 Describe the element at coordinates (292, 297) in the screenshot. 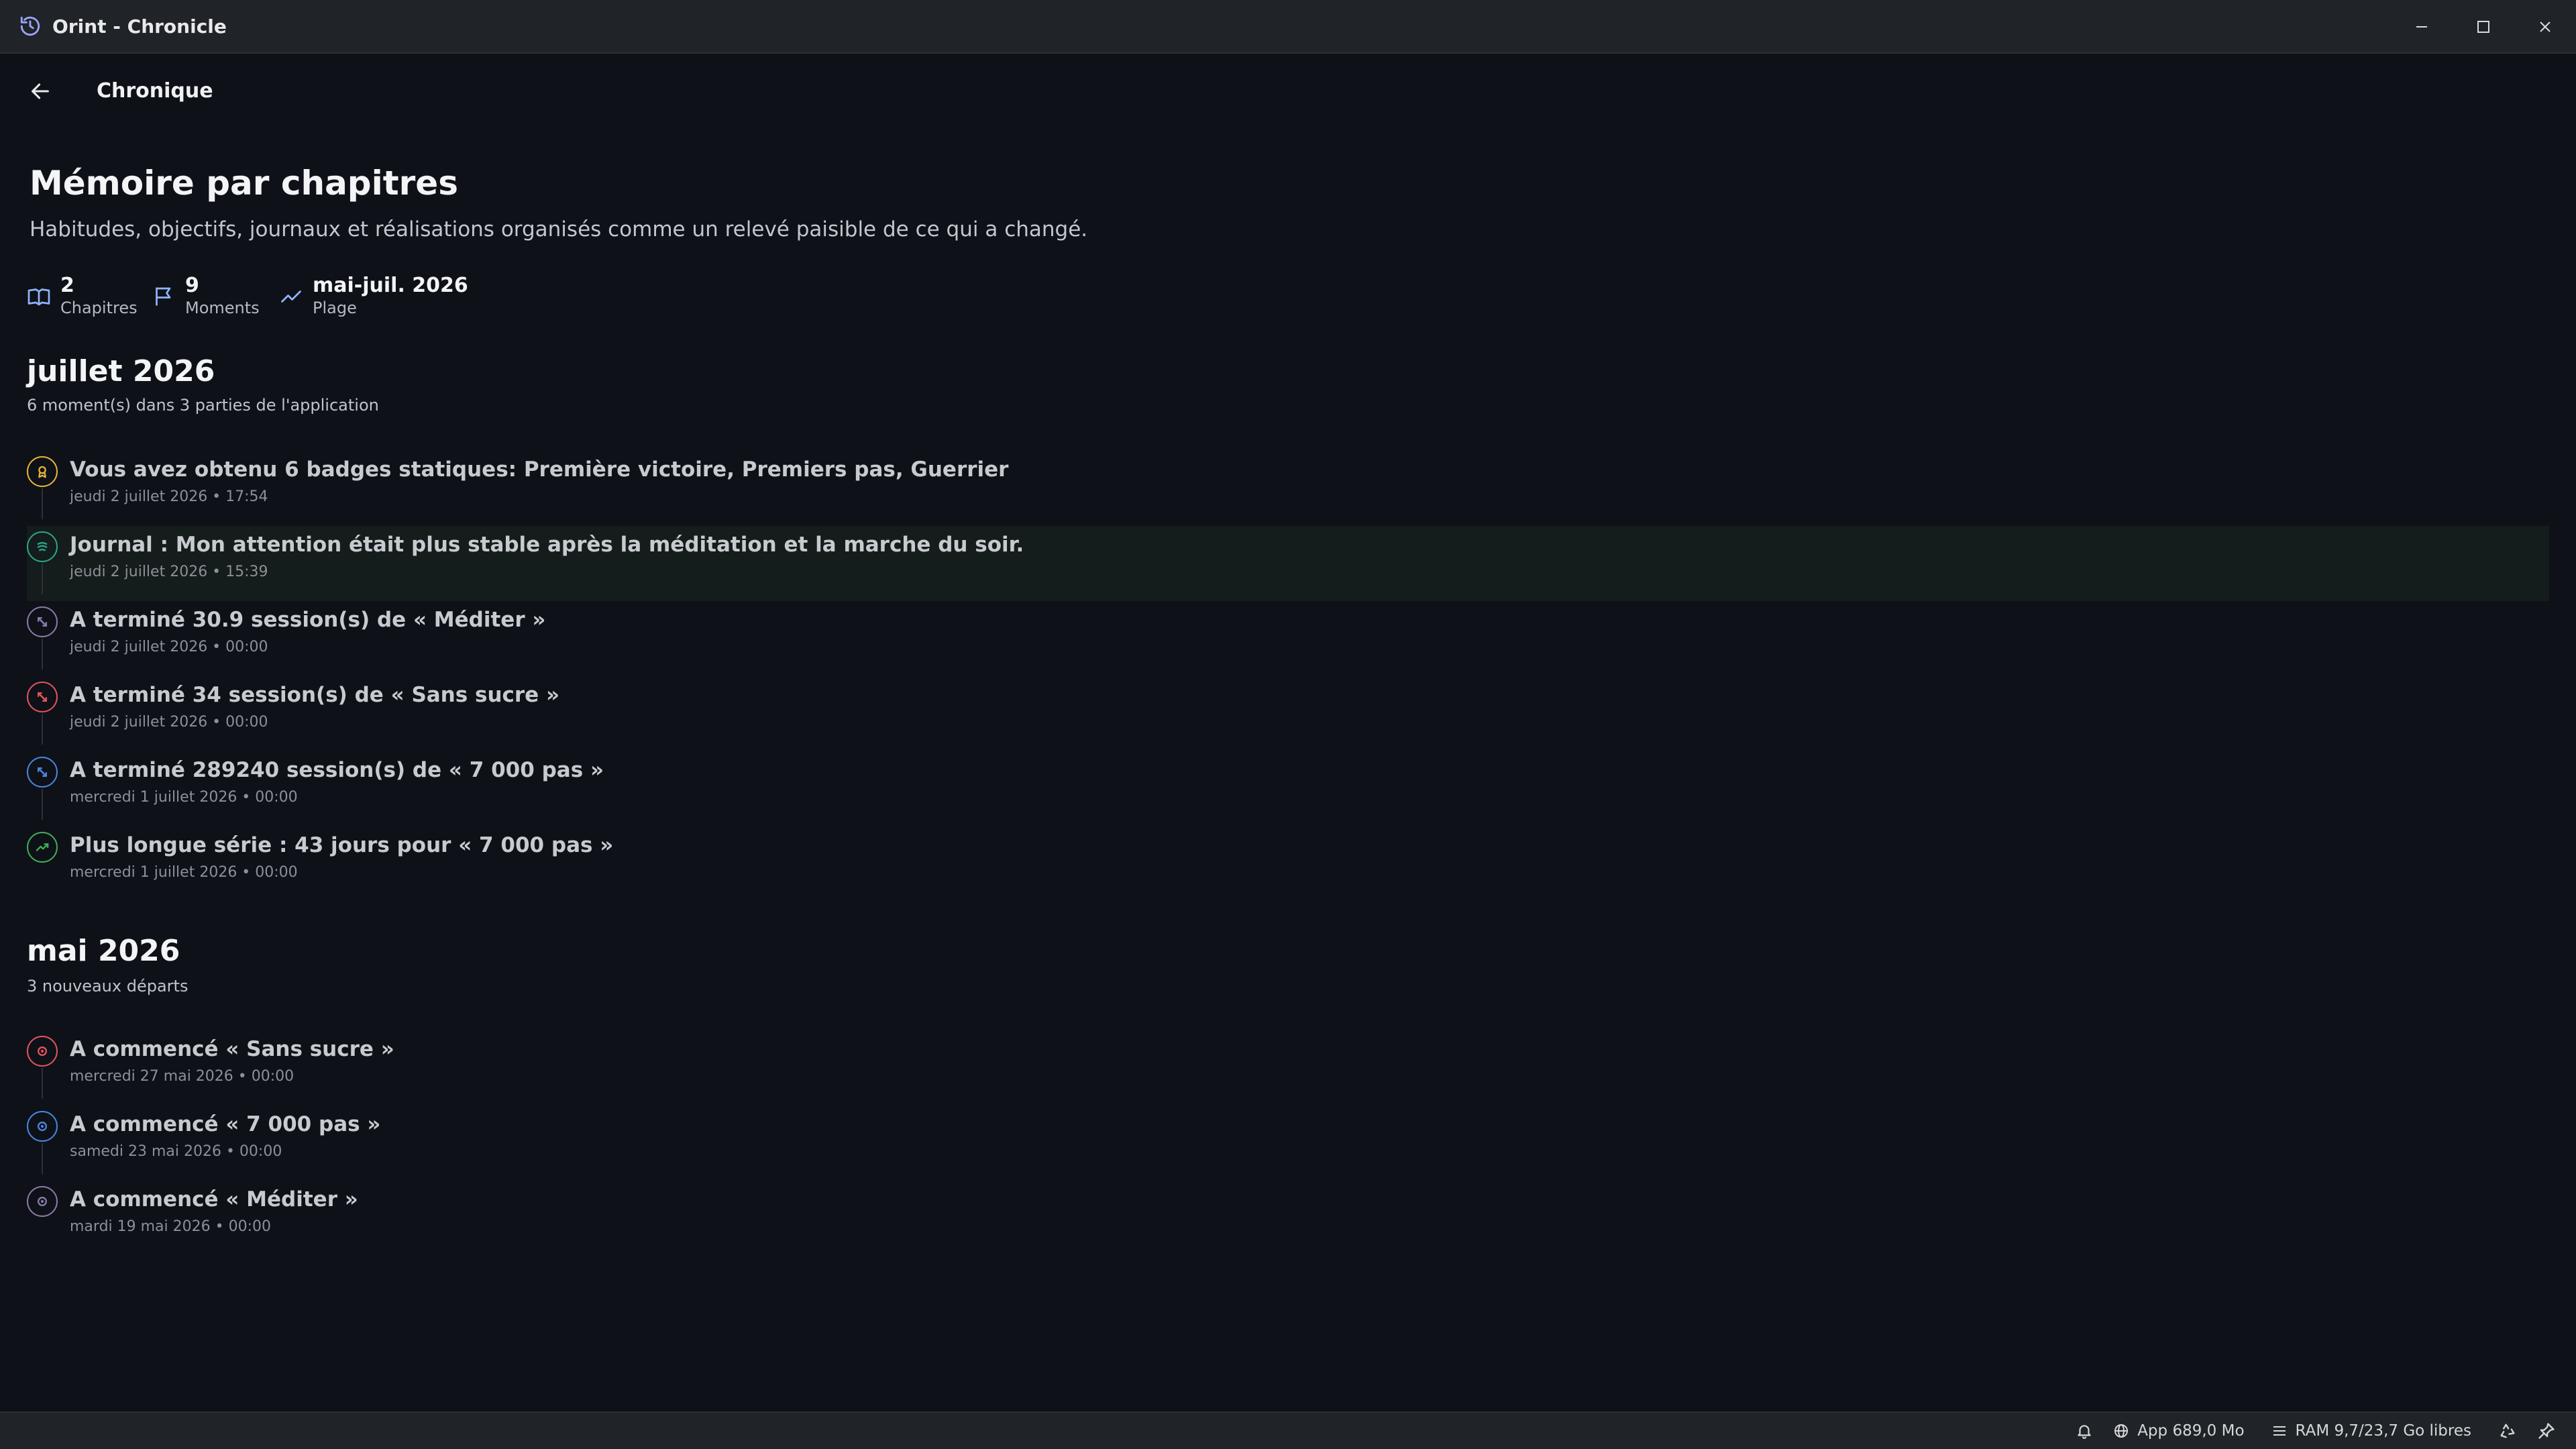

I see `trend-line-icon` at that location.